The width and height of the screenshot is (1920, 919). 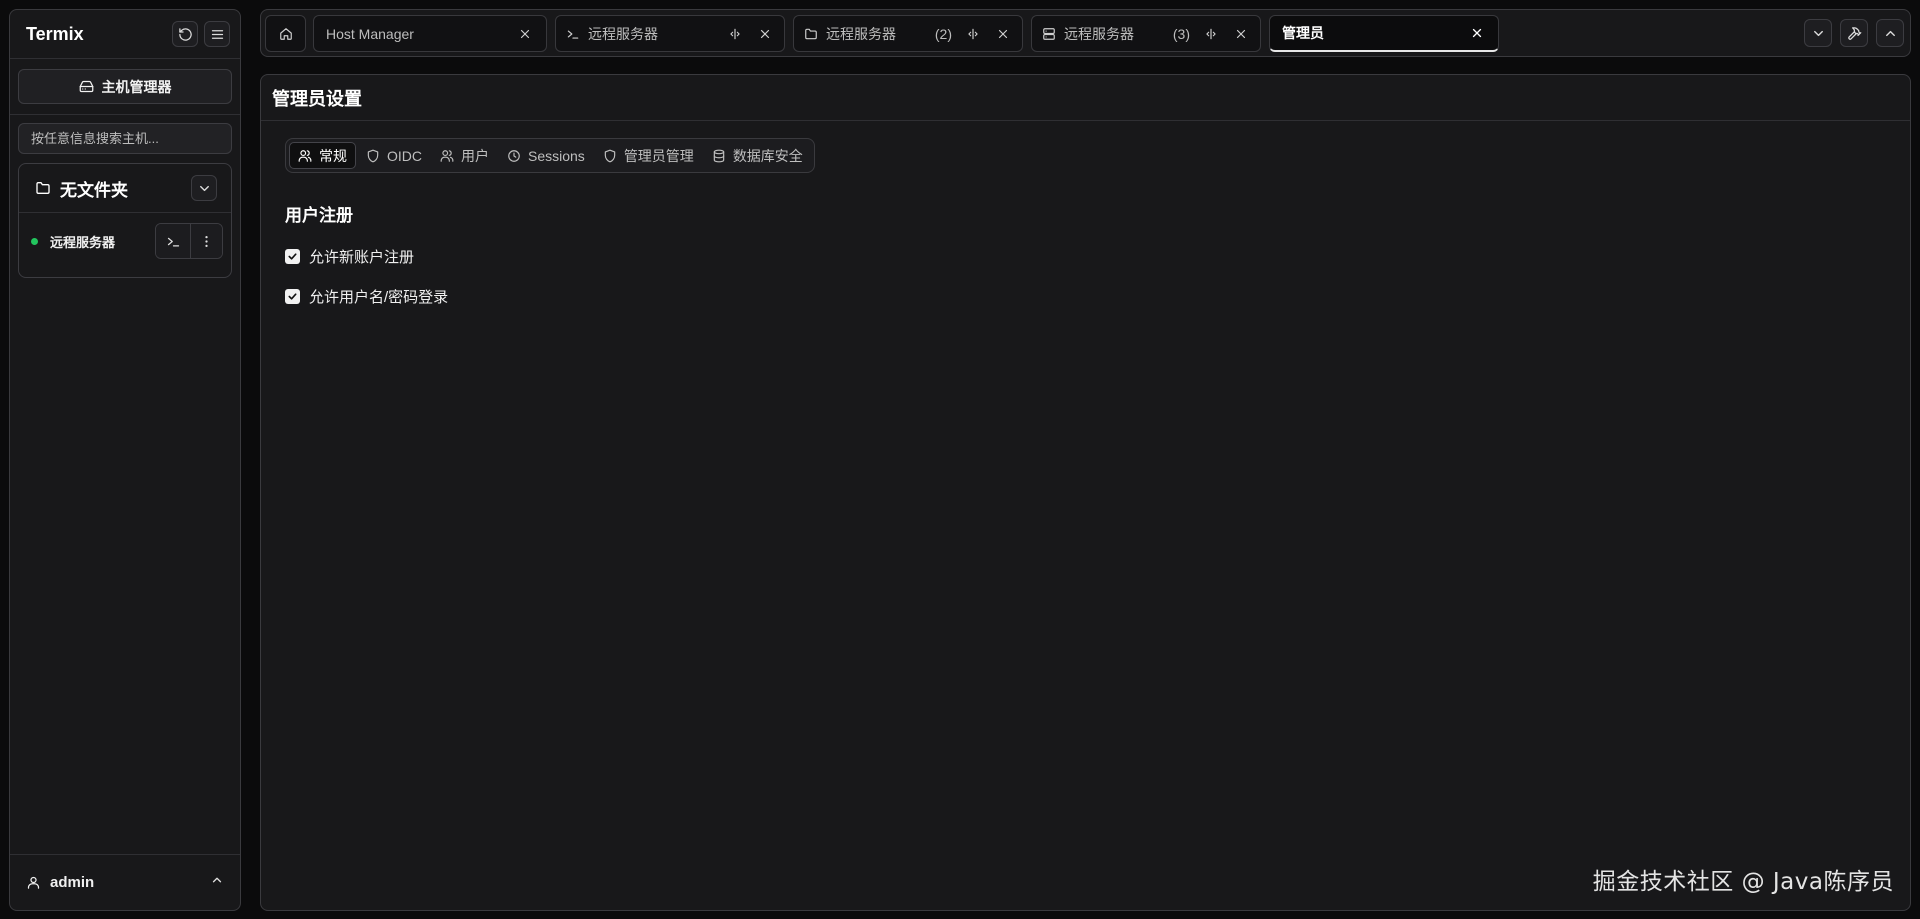 What do you see at coordinates (719, 155) in the screenshot?
I see `database-icon` at bounding box center [719, 155].